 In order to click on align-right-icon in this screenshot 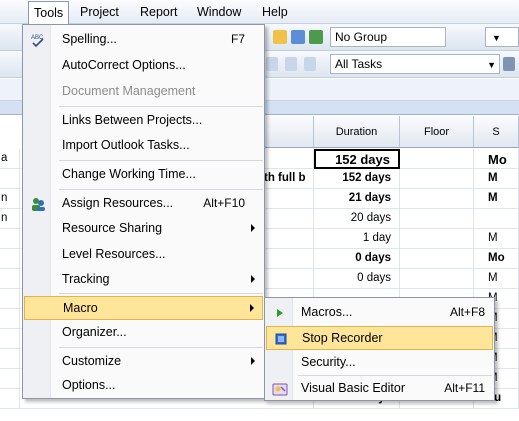, I will do `click(310, 64)`.